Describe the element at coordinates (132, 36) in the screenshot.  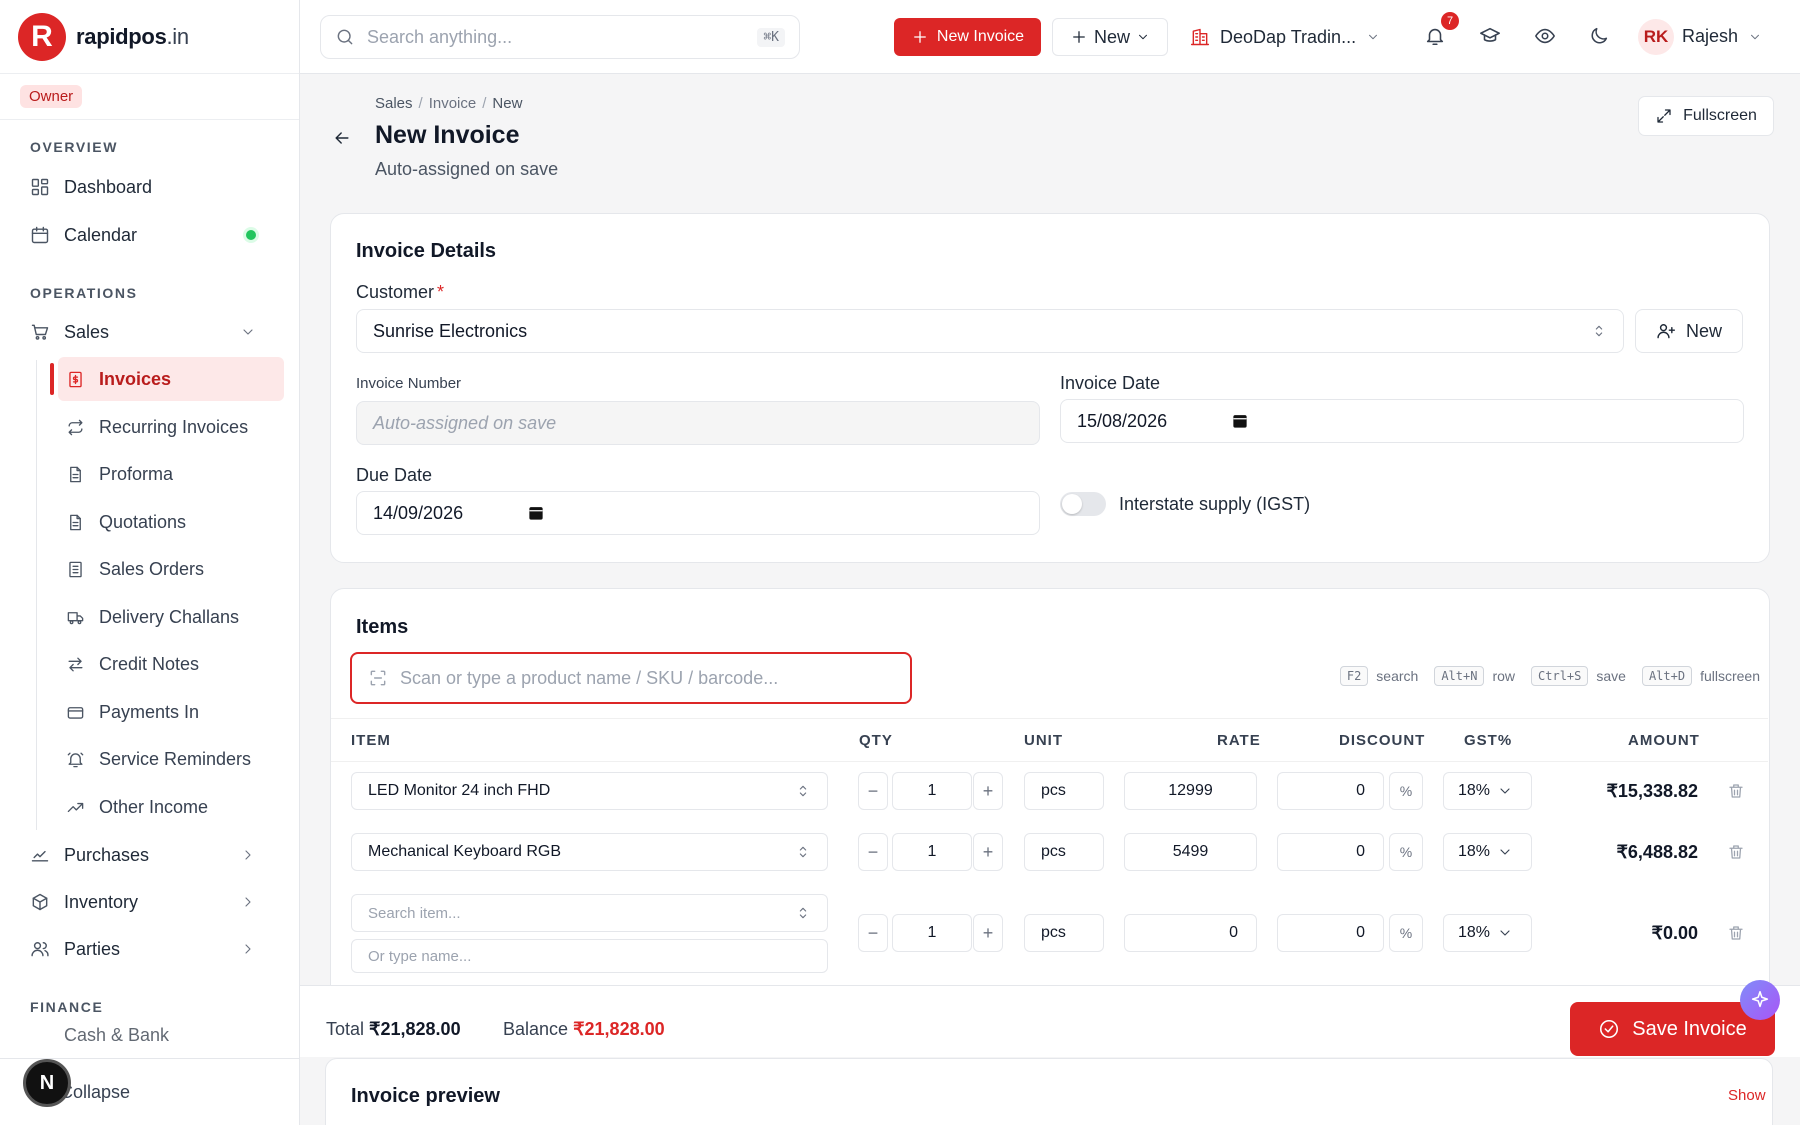
I see `brand-name: rapidpos.in` at that location.